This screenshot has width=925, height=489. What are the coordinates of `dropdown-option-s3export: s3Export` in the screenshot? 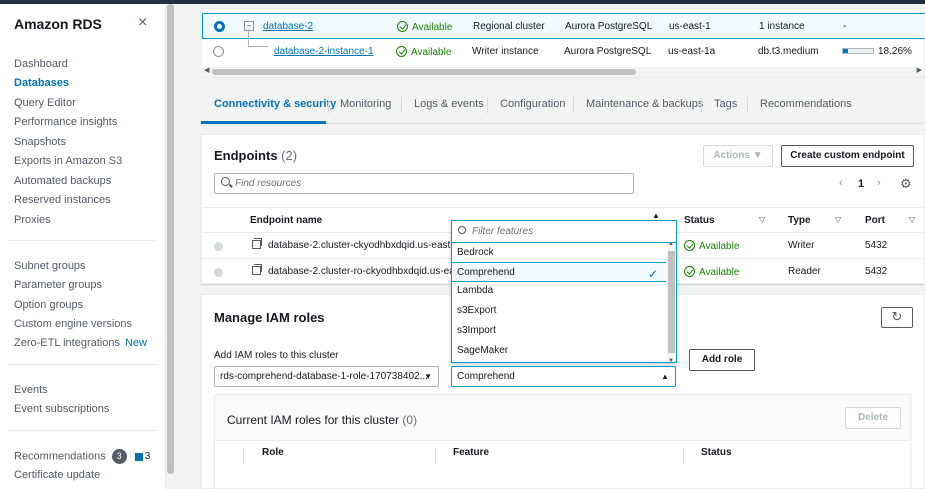 It's located at (559, 311).